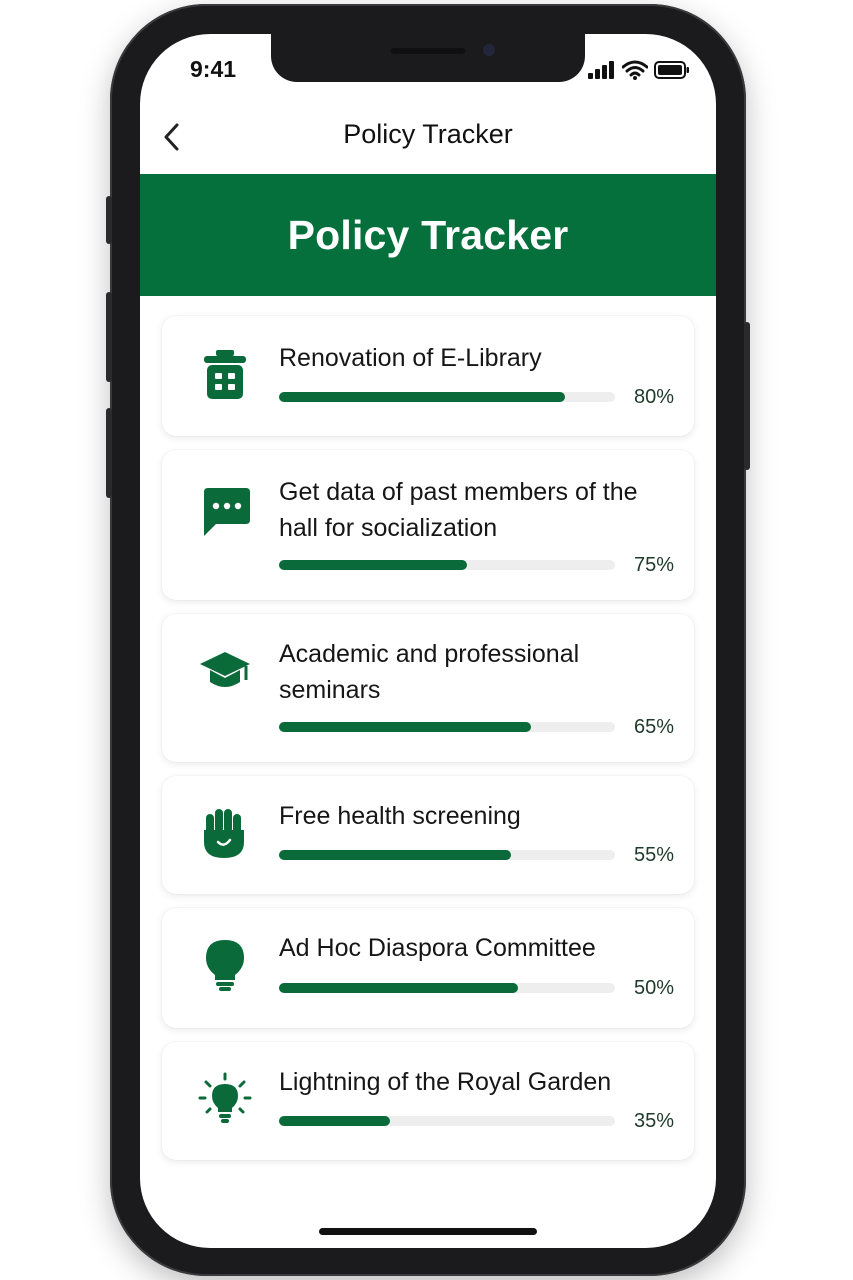 The height and width of the screenshot is (1280, 853). What do you see at coordinates (747, 396) in the screenshot?
I see `power-button` at bounding box center [747, 396].